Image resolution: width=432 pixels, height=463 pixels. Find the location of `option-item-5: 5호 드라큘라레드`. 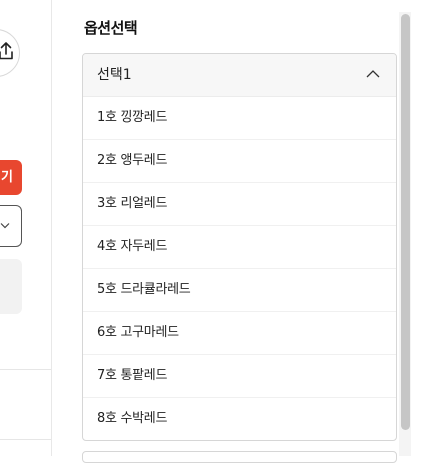

option-item-5: 5호 드라큘라레드 is located at coordinates (239, 290).